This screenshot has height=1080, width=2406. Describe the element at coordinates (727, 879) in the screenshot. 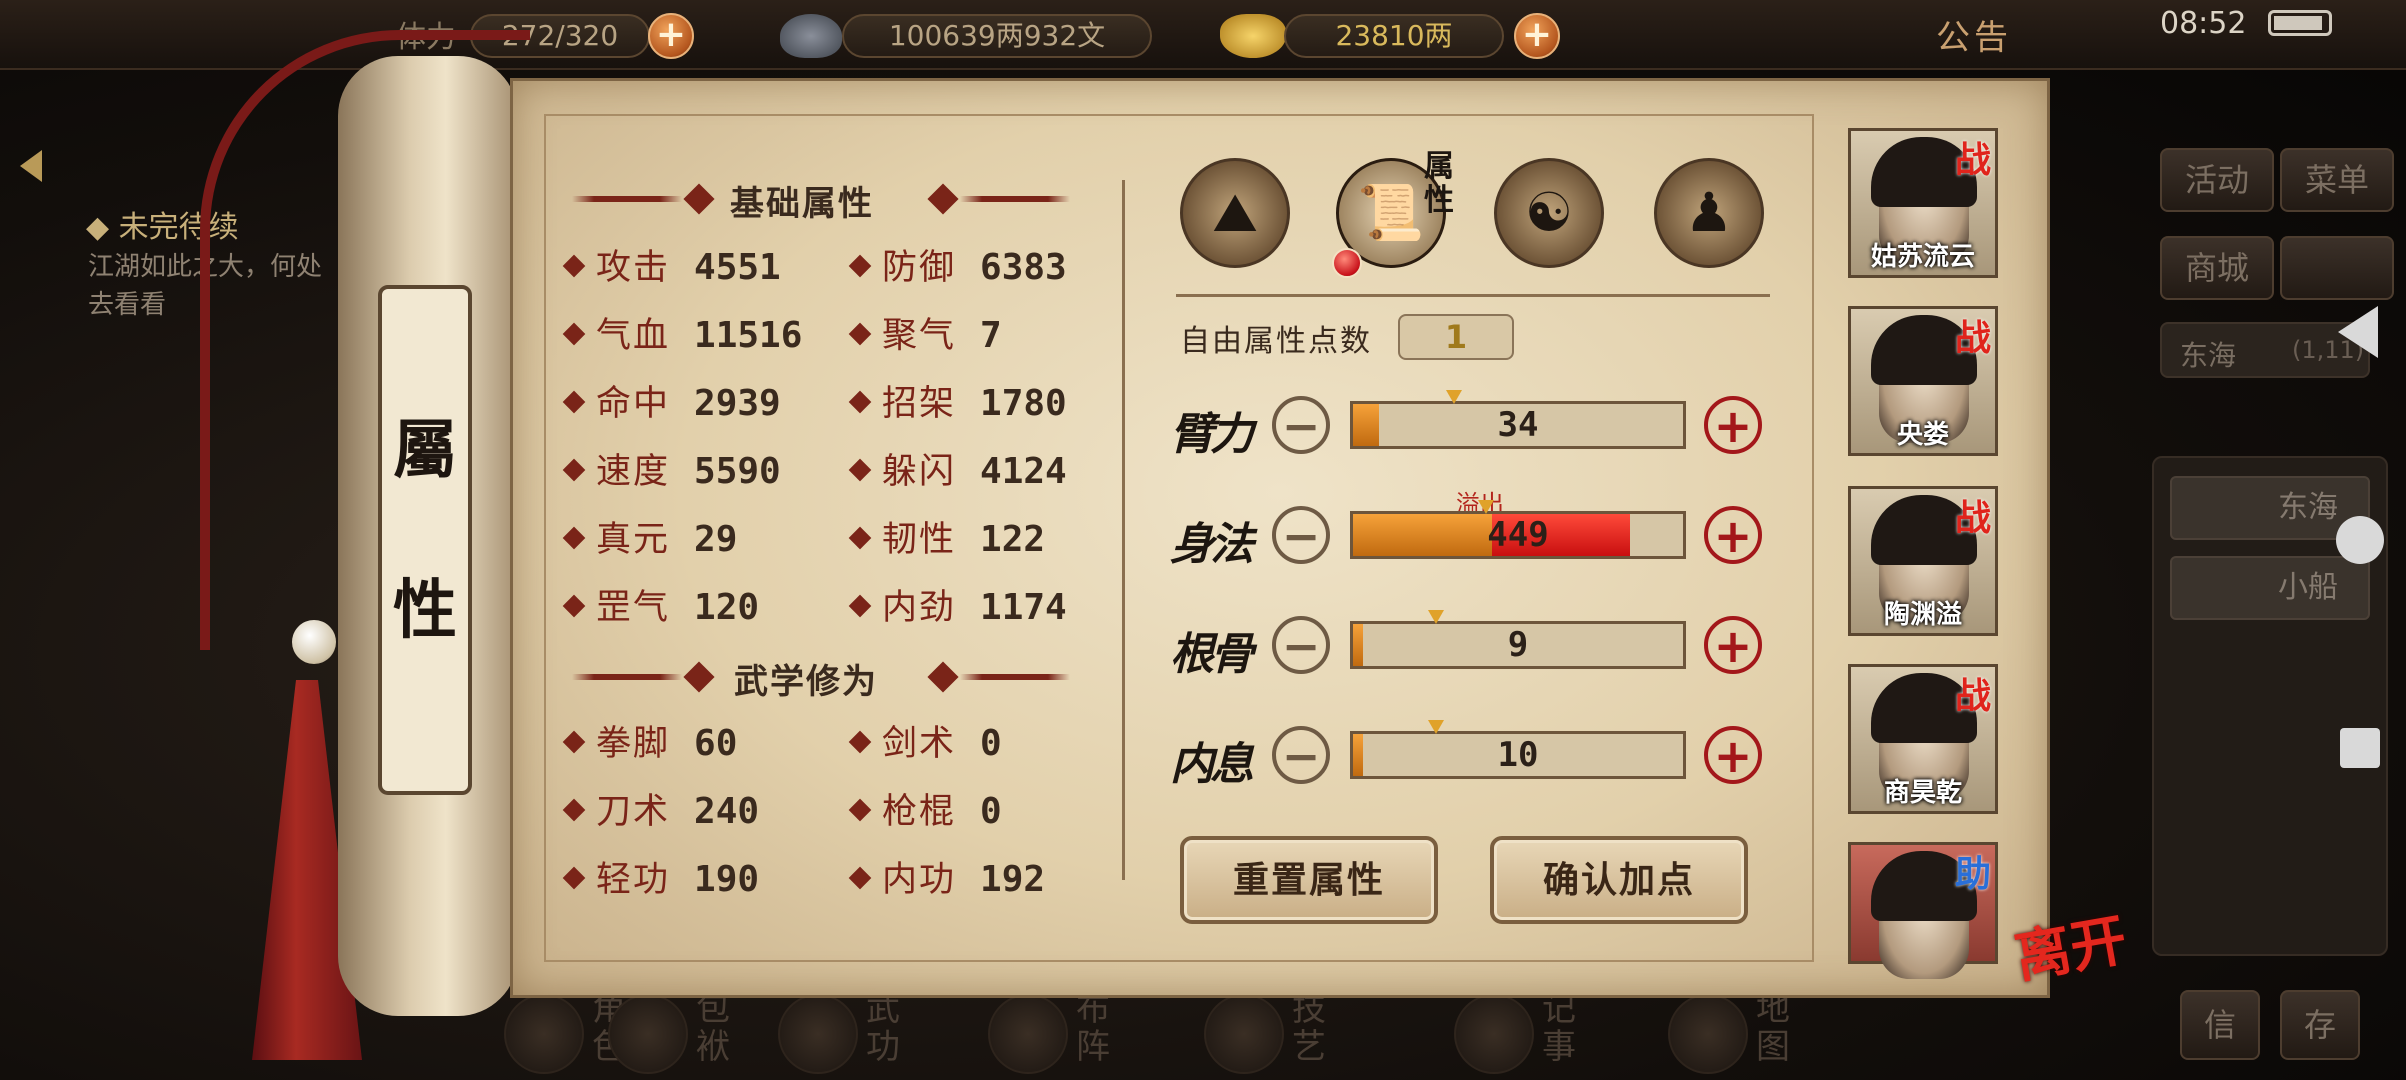

I see `martial-stat-value: 190` at that location.